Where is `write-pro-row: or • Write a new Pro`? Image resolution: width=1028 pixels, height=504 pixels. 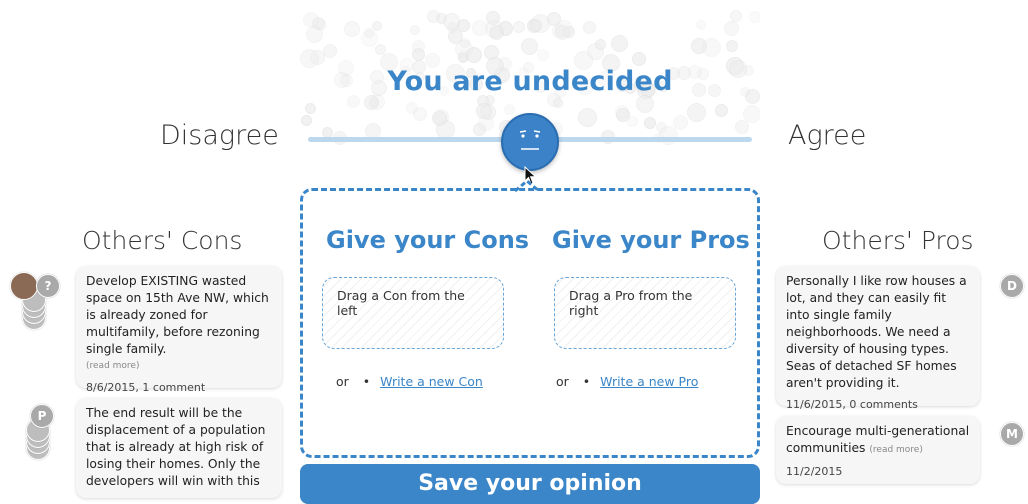 write-pro-row: or • Write a new Pro is located at coordinates (627, 381).